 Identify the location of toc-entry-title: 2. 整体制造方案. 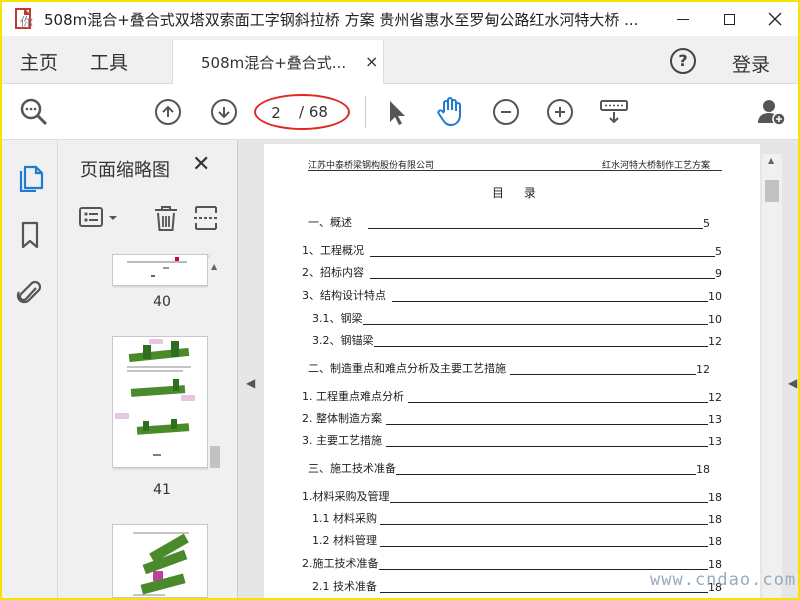
(342, 418).